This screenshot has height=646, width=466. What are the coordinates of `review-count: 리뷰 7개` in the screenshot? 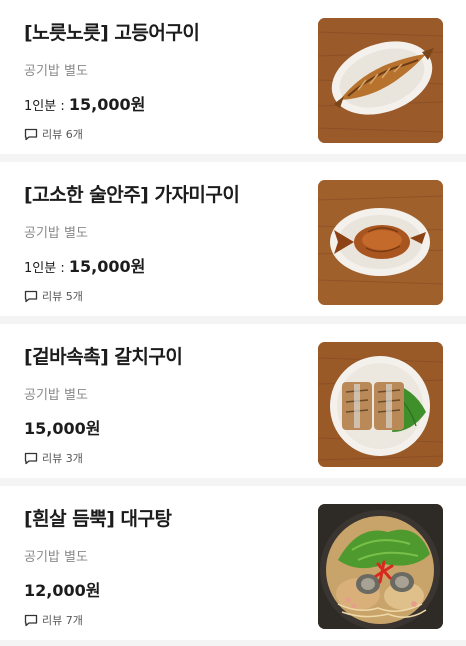 It's located at (62, 620).